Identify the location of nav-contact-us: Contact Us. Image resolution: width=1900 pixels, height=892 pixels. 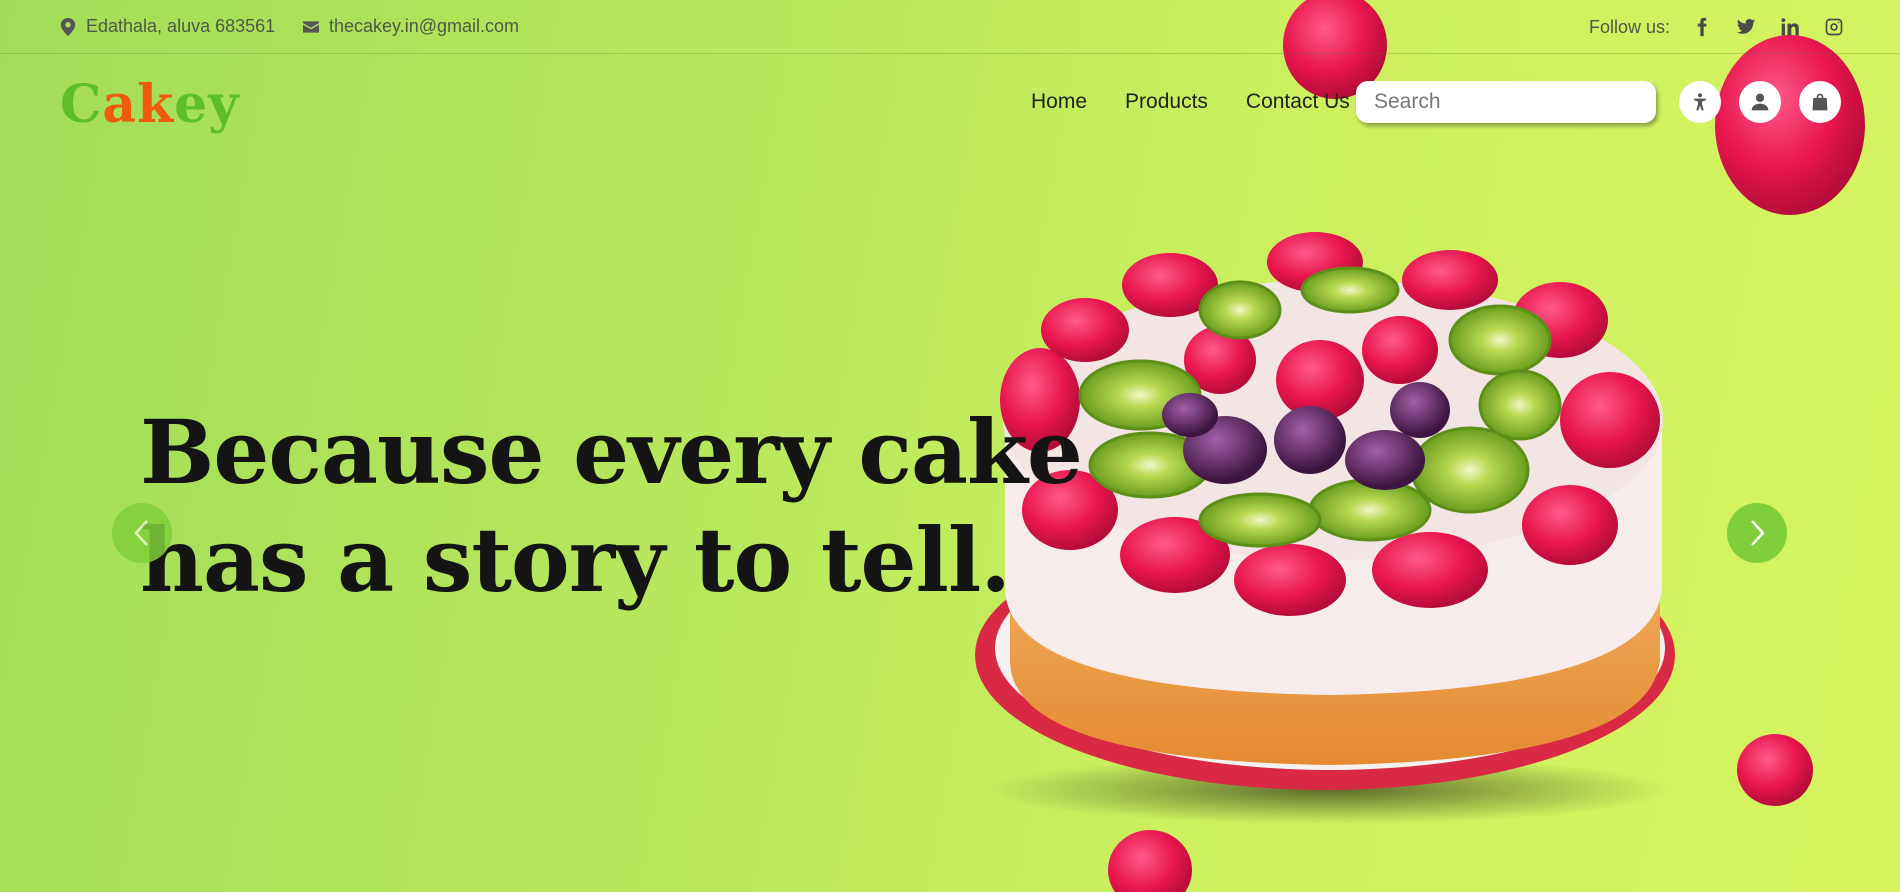
(1298, 102).